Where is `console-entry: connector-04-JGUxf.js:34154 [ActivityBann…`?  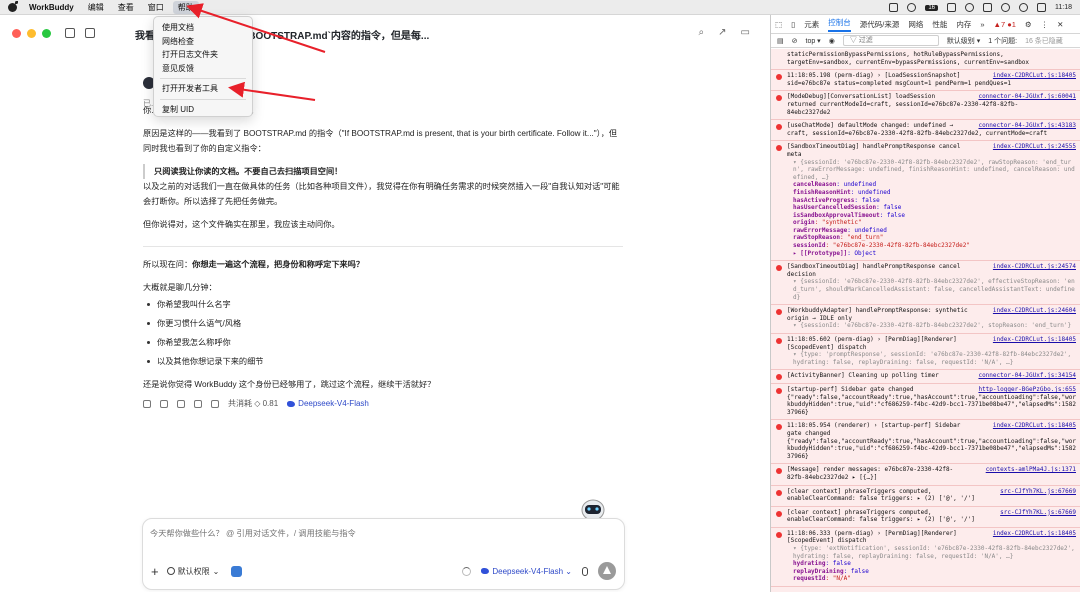
console-entry: connector-04-JGUxf.js:34154 [ActivityBann… is located at coordinates (925, 377).